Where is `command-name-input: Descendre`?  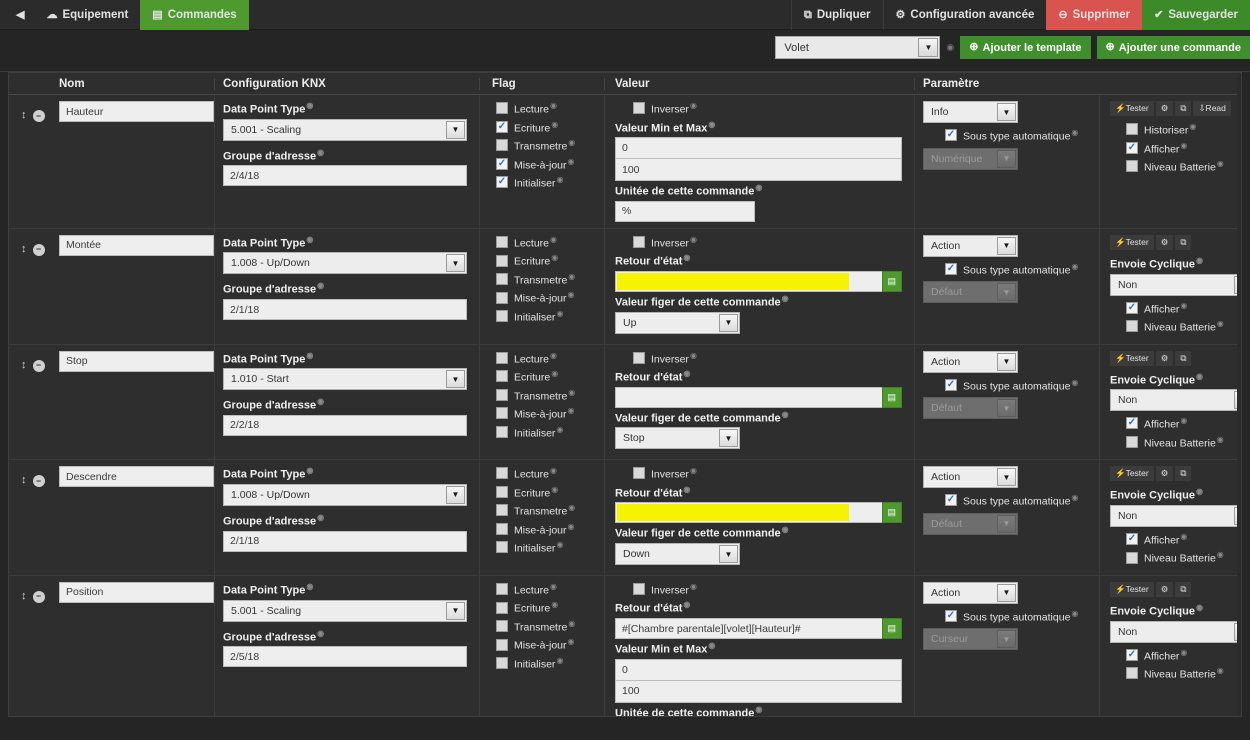
command-name-input: Descendre is located at coordinates (136, 477).